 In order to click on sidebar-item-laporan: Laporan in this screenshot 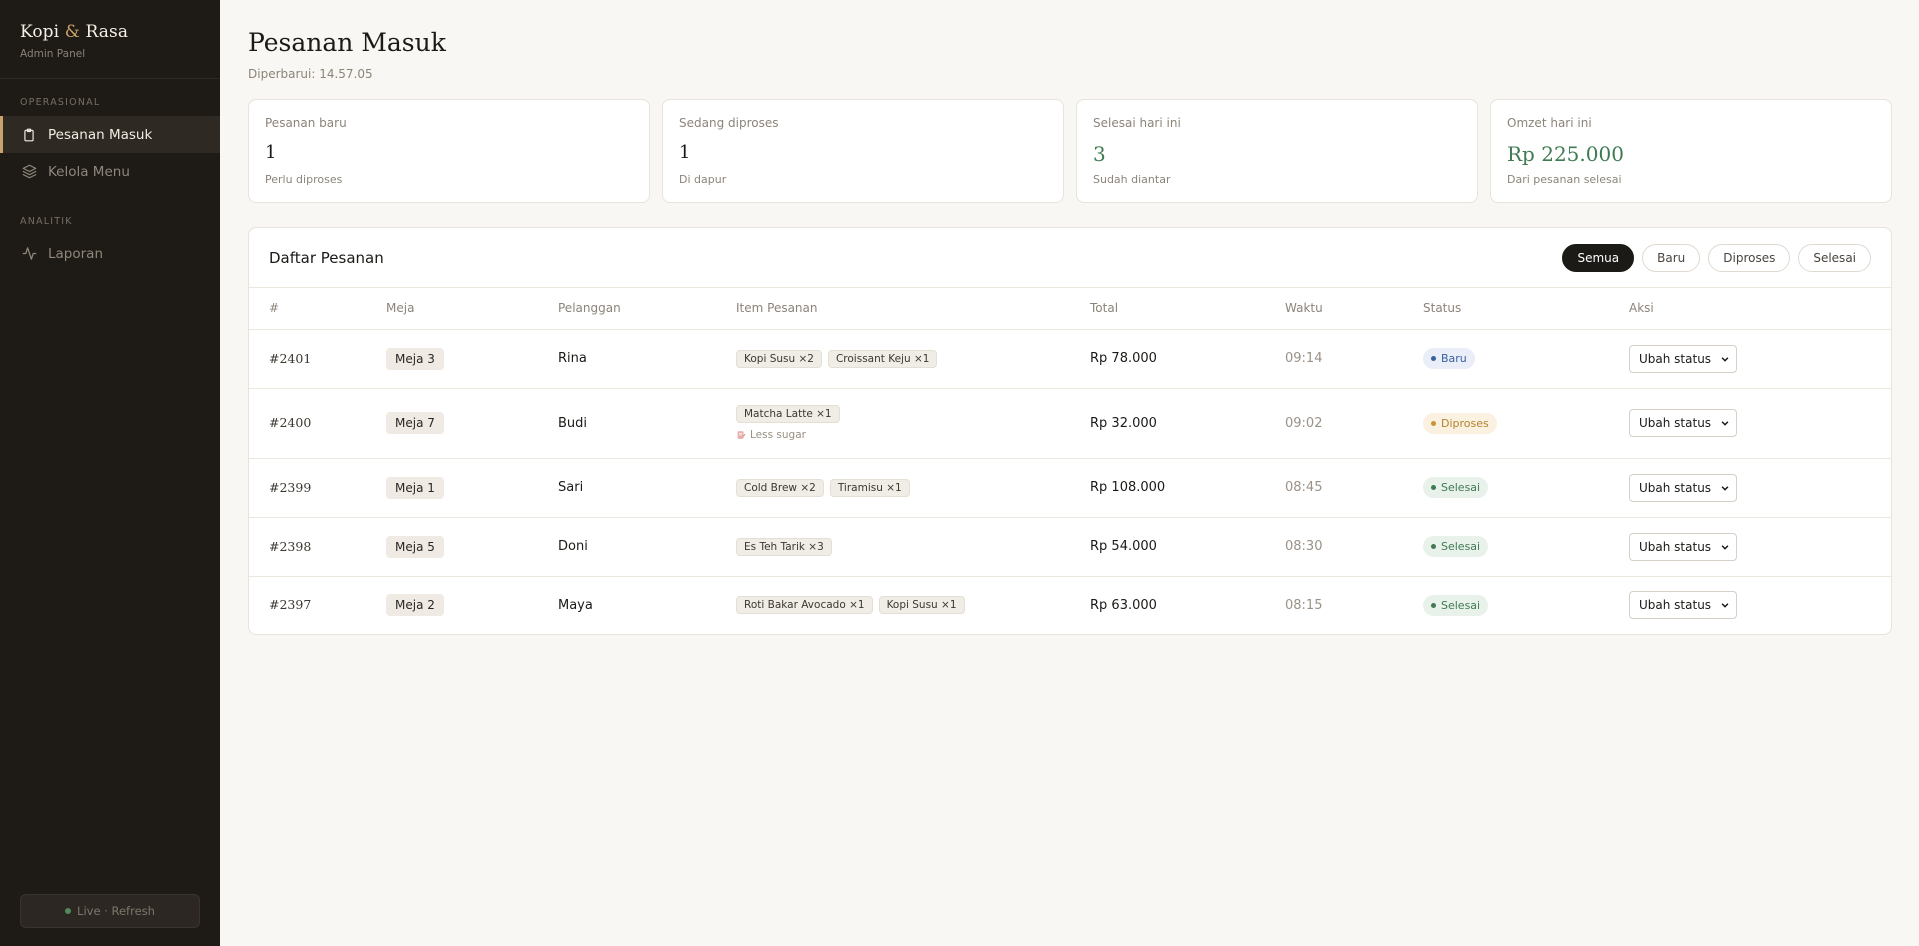, I will do `click(110, 253)`.